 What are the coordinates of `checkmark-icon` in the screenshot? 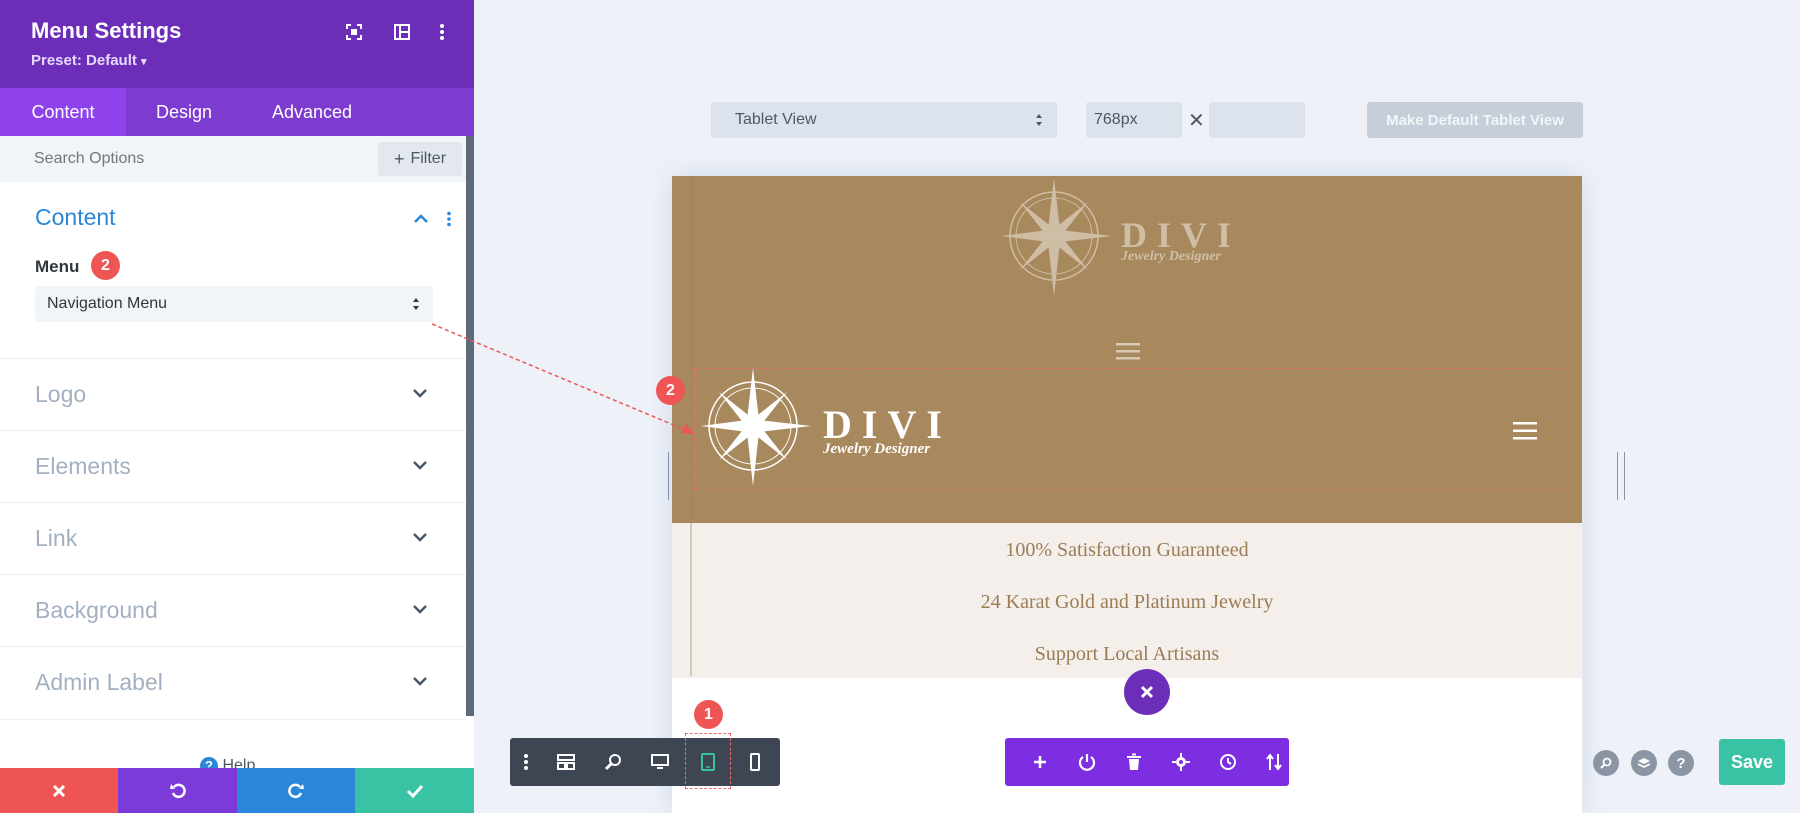 It's located at (414, 791).